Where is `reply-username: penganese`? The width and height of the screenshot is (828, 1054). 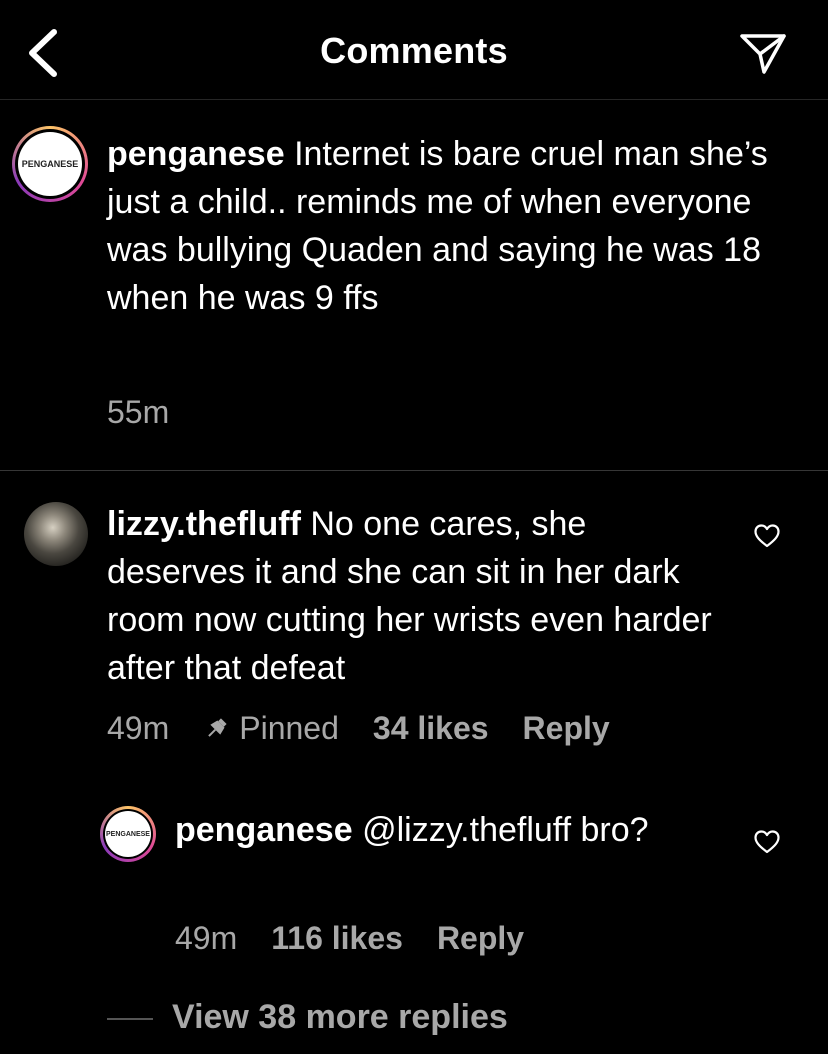
reply-username: penganese is located at coordinates (264, 830).